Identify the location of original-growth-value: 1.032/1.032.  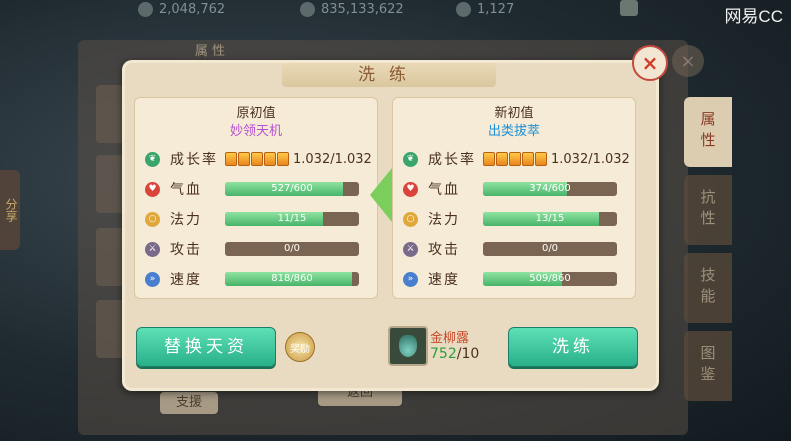
(332, 159).